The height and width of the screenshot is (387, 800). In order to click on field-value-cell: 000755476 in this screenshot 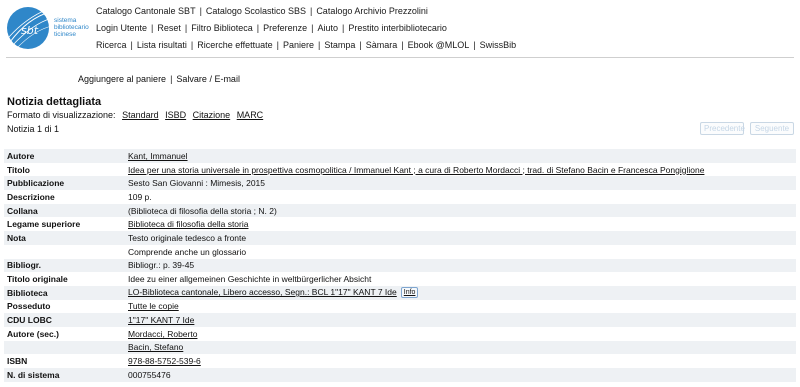, I will do `click(461, 375)`.